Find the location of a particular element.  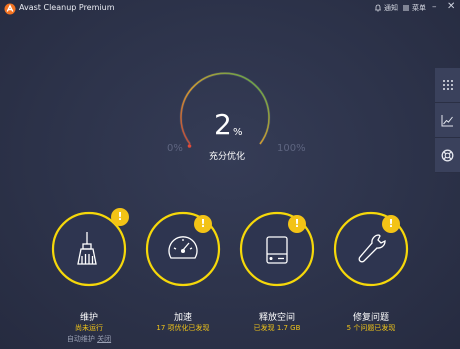

right-sidebar is located at coordinates (447, 120).